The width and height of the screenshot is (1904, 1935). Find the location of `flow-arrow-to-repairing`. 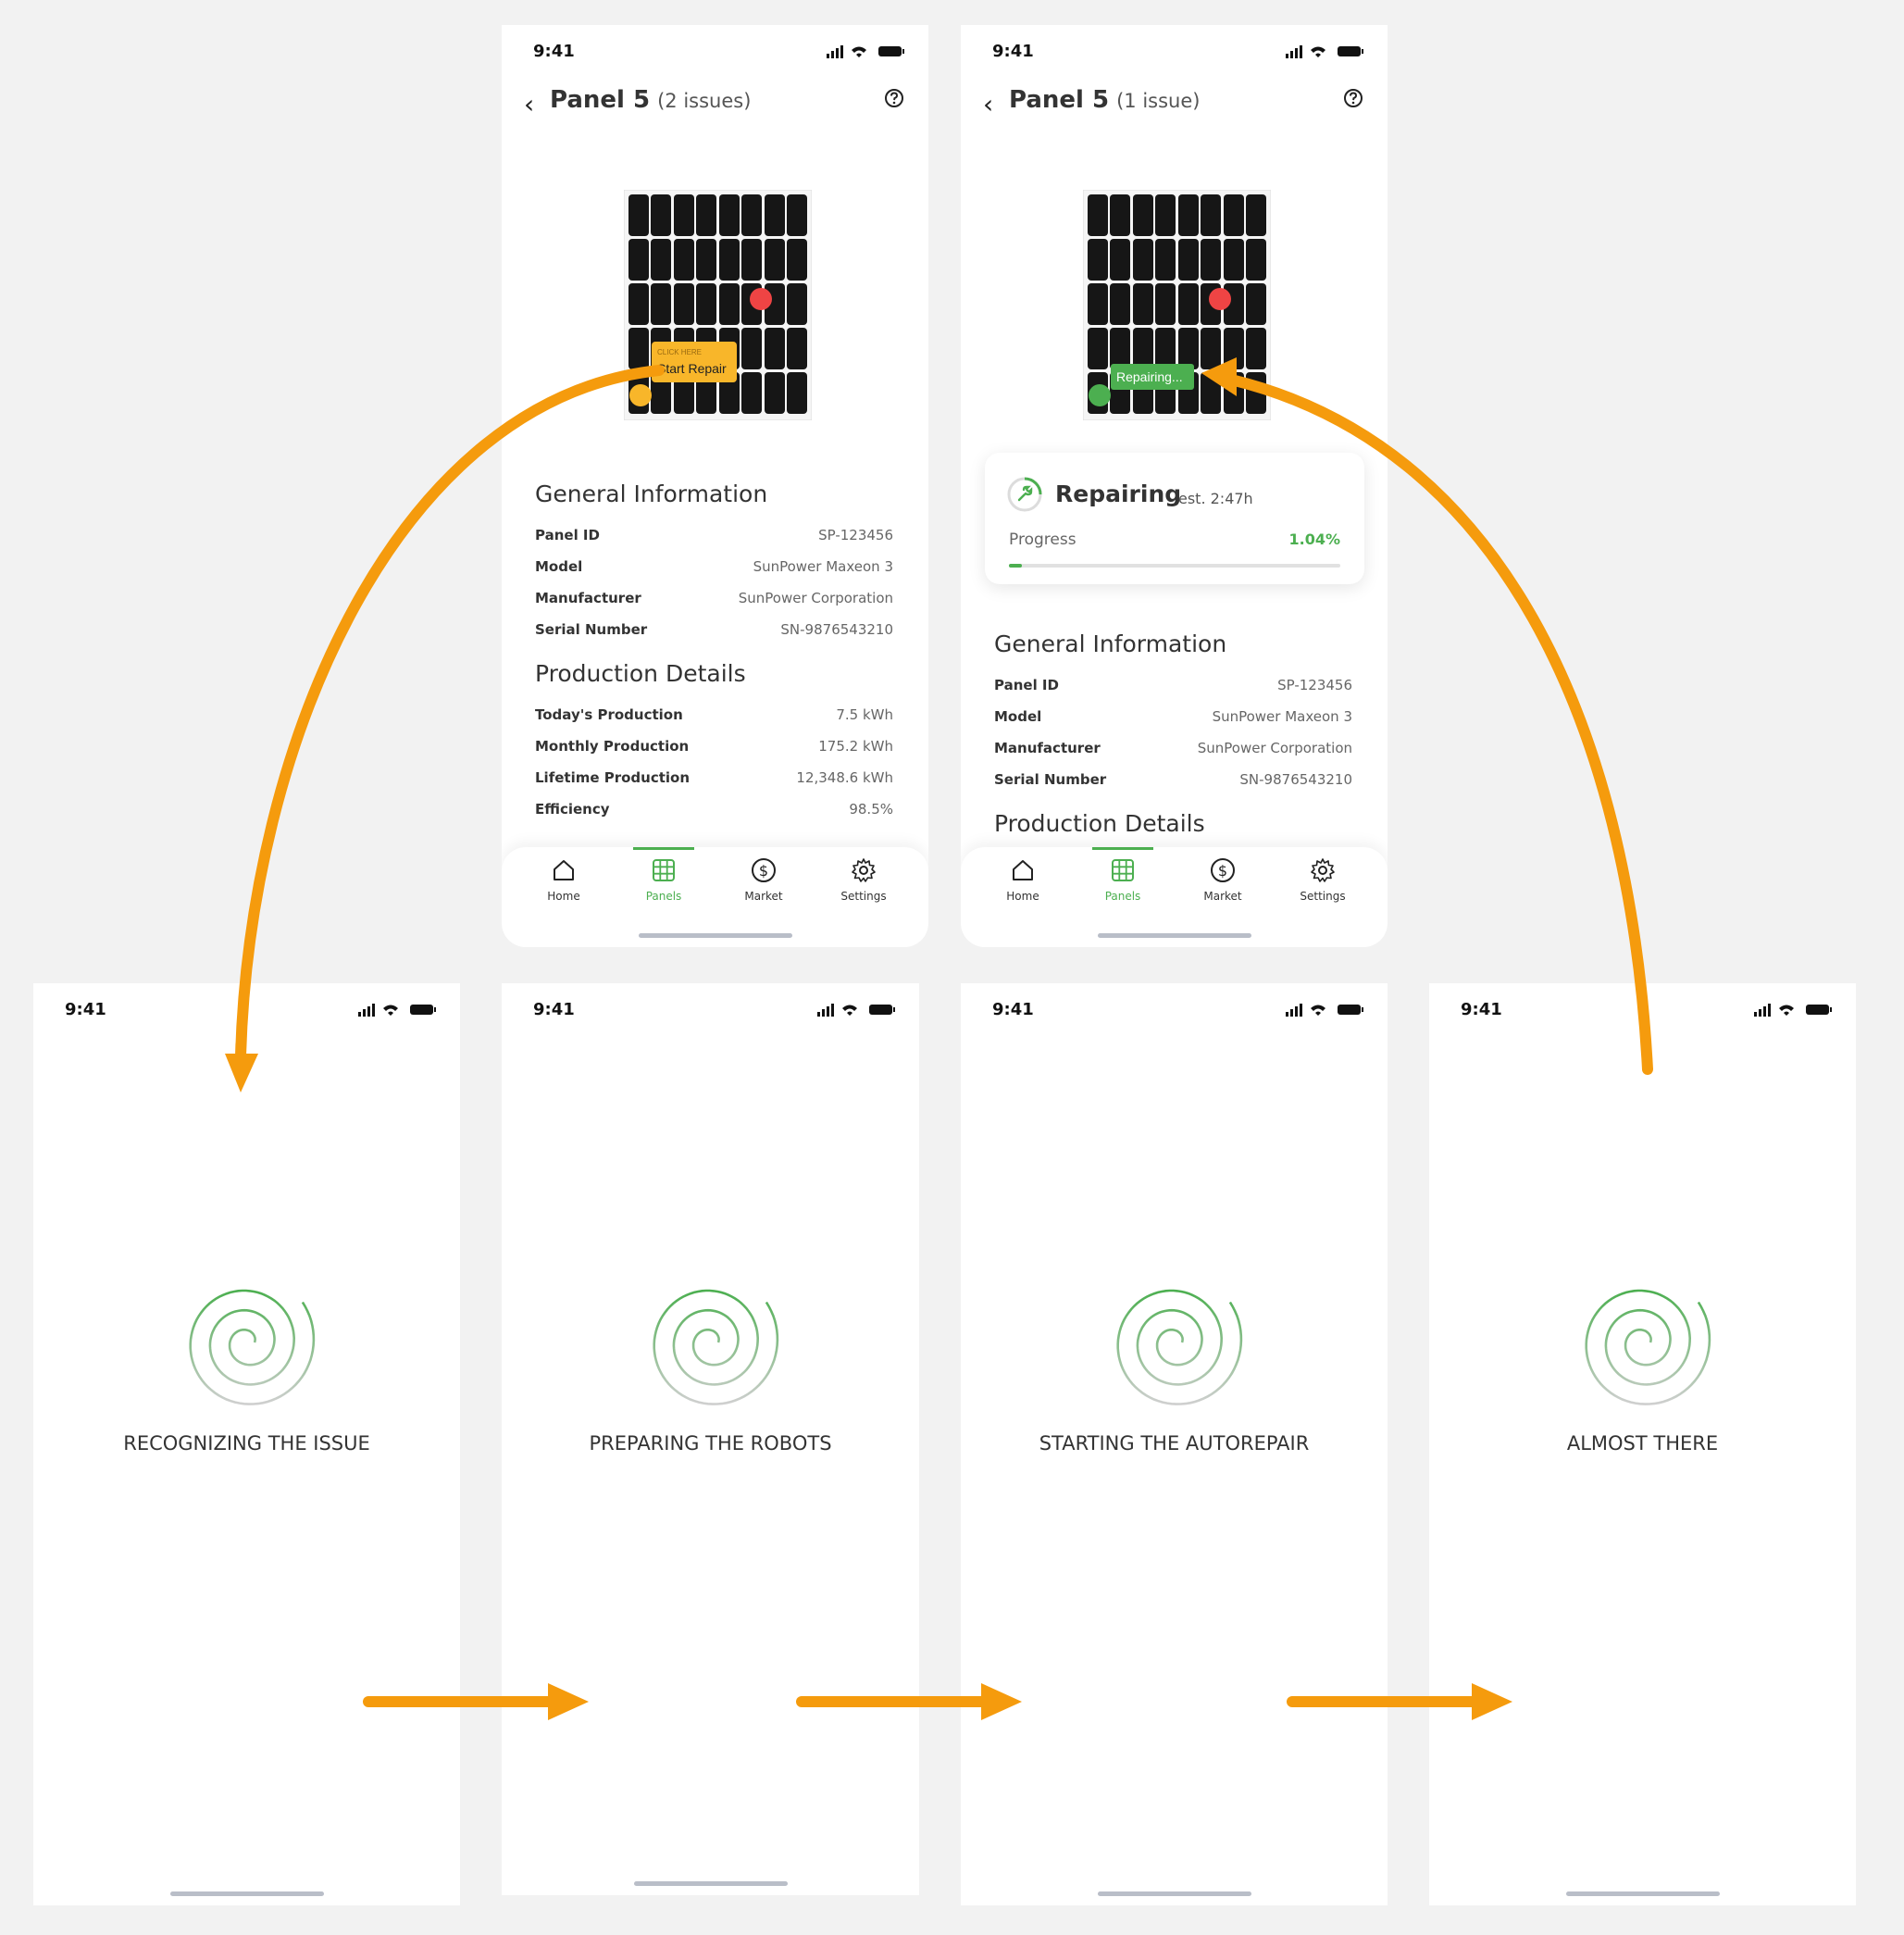

flow-arrow-to-repairing is located at coordinates (1439, 724).